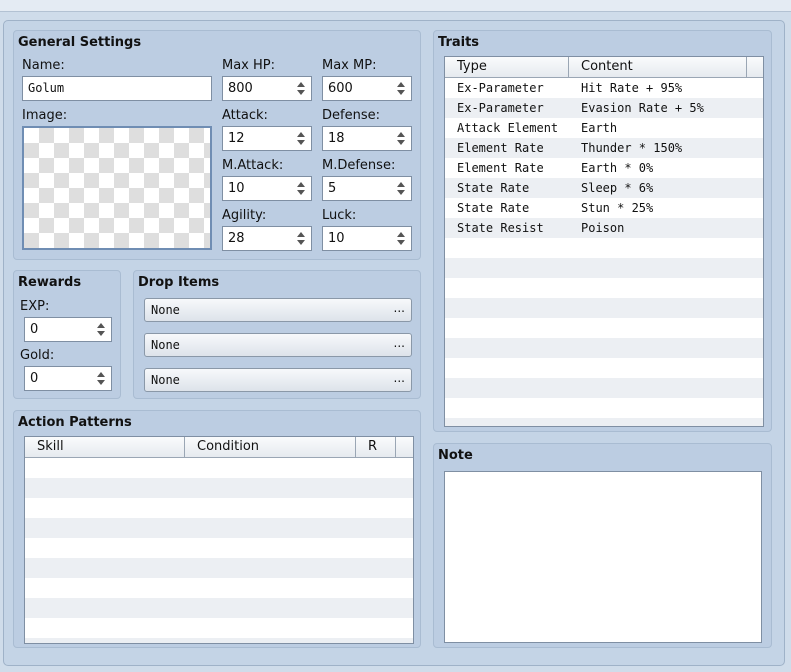 The image size is (791, 672). I want to click on m-defense-spinbox: 5, so click(367, 188).